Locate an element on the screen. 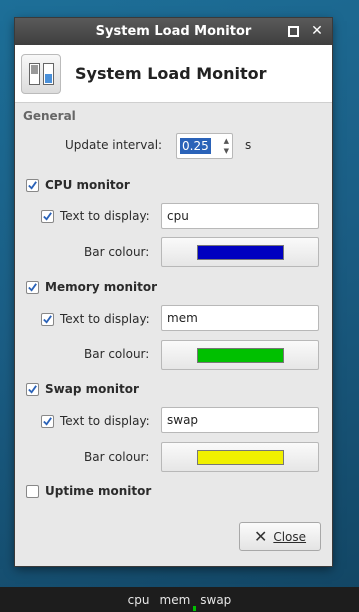  maximize-button is located at coordinates (293, 31).